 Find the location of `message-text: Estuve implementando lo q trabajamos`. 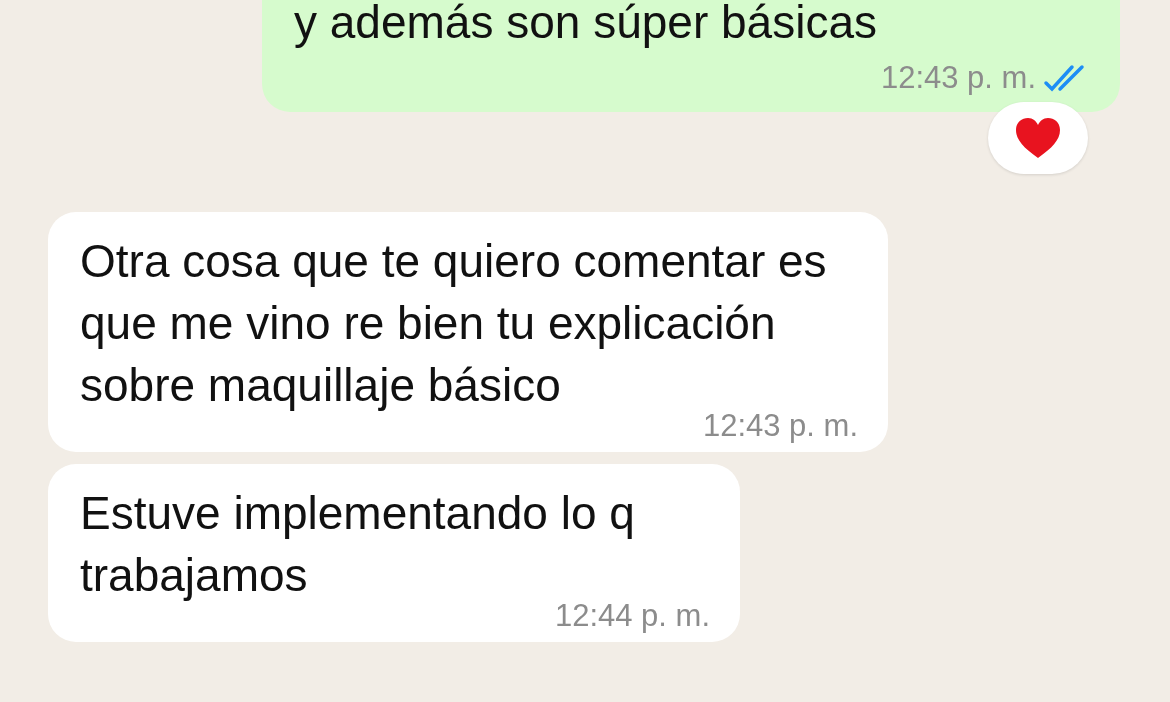

message-text: Estuve implementando lo q trabajamos is located at coordinates (358, 544).